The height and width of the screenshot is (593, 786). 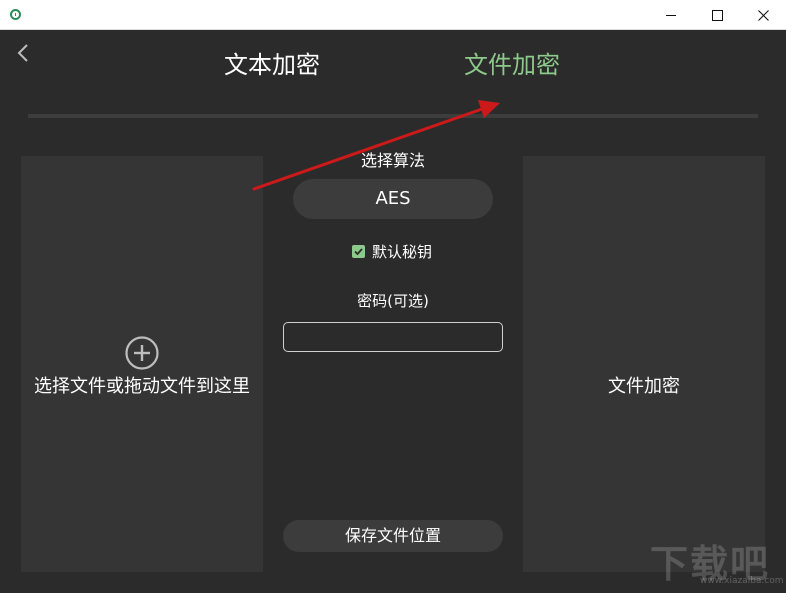 I want to click on app-icon, so click(x=15, y=14).